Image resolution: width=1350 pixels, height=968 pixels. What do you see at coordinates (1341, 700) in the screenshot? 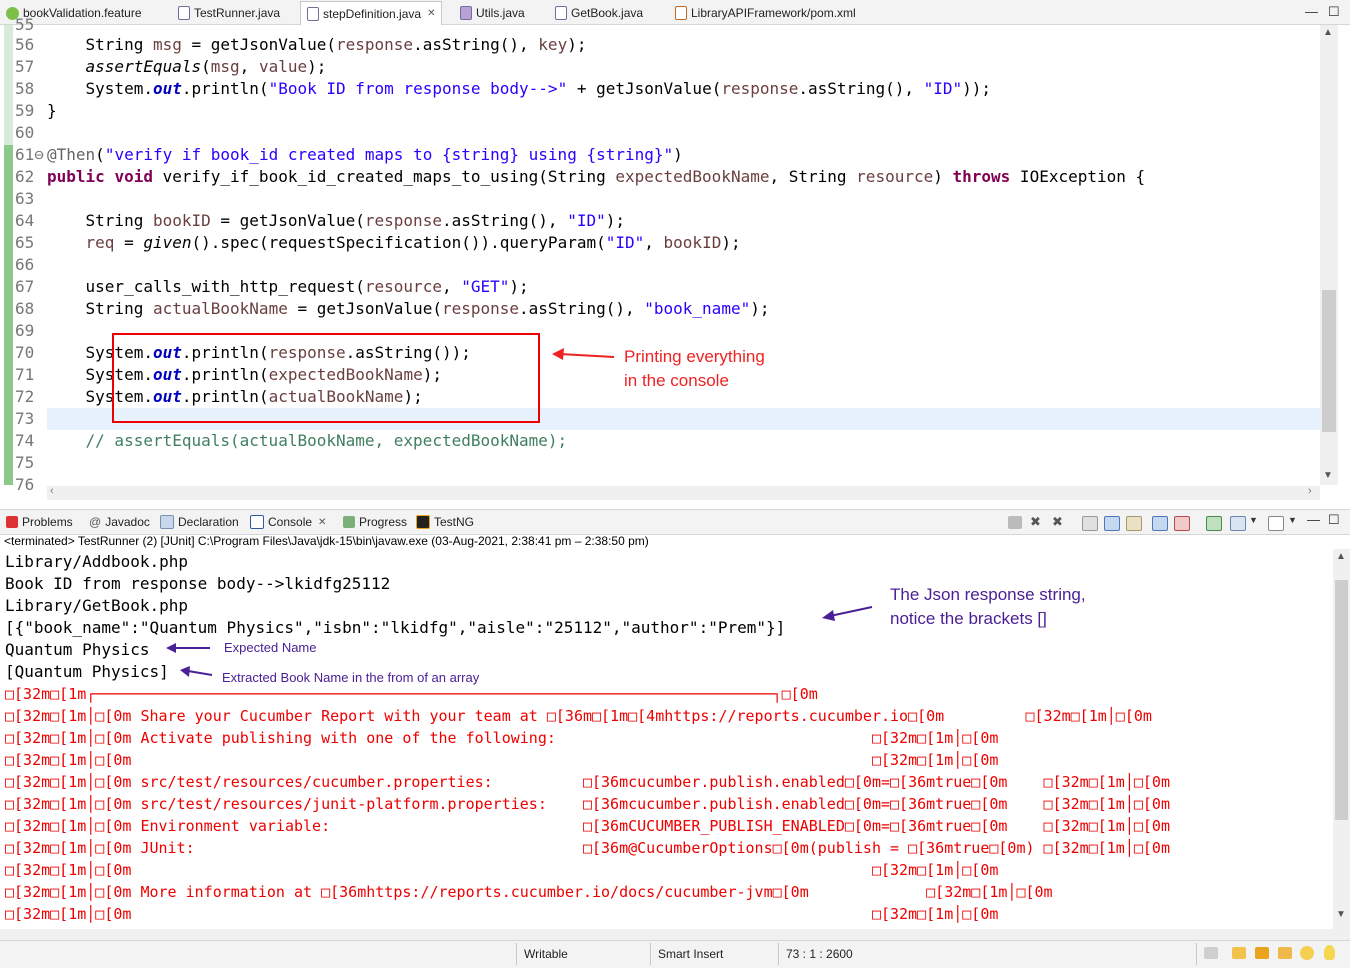
I see `console-scroll-thumb` at bounding box center [1341, 700].